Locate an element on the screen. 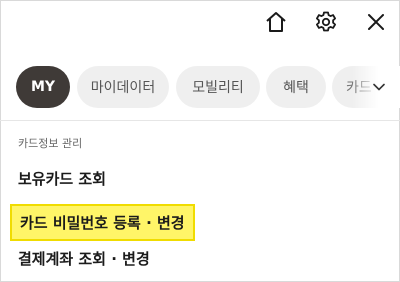  section-title: 카드정보 관리 is located at coordinates (50, 143).